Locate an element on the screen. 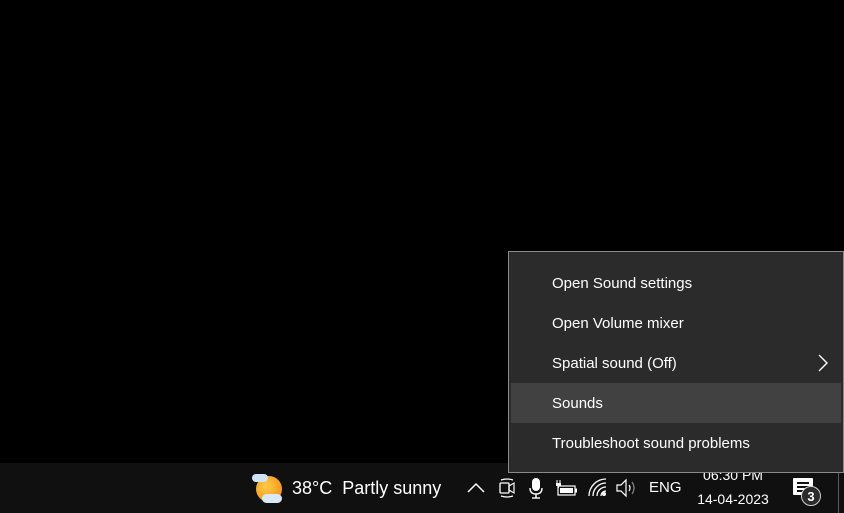 This screenshot has width=844, height=513. menu-item-open-volume-mixer: Open Volume mixer is located at coordinates (676, 323).